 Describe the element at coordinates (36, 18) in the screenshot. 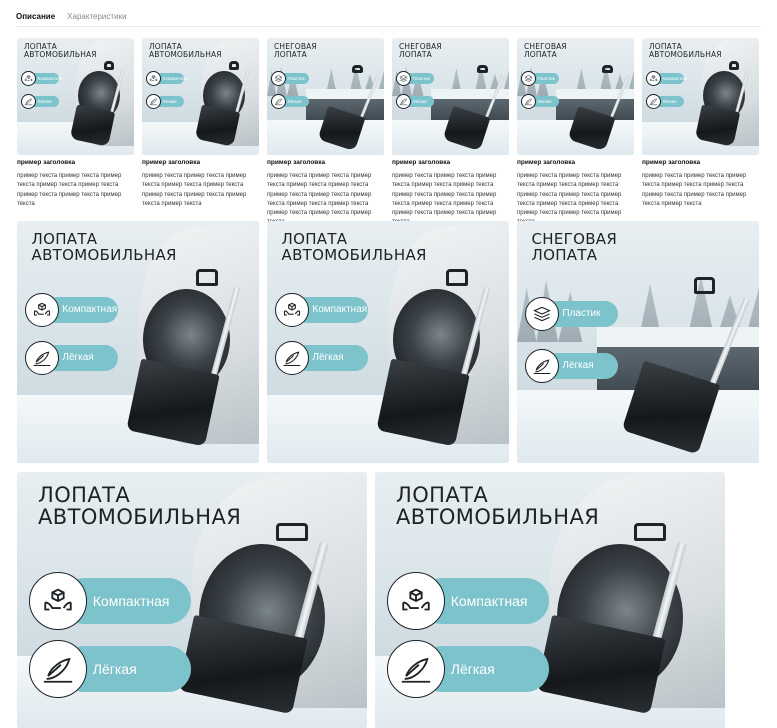

I see `tab-description: Описание` at that location.